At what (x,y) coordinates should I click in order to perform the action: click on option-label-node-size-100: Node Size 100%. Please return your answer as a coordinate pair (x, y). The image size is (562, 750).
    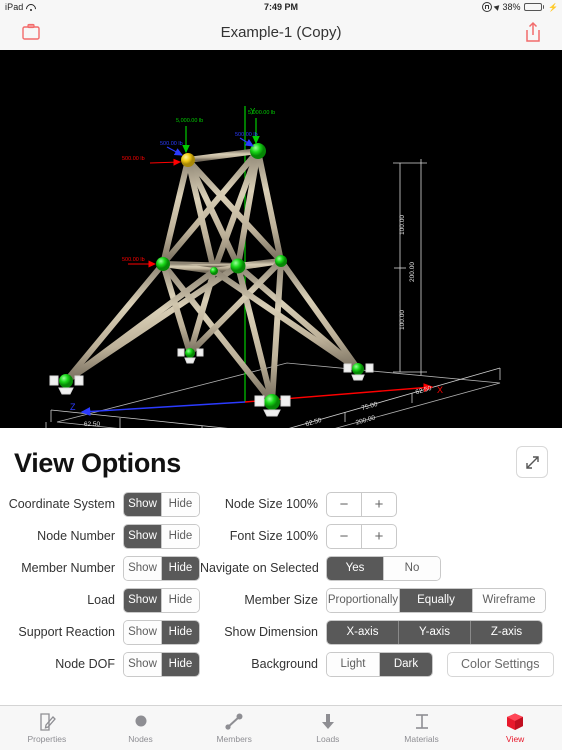
    Looking at the image, I should click on (271, 504).